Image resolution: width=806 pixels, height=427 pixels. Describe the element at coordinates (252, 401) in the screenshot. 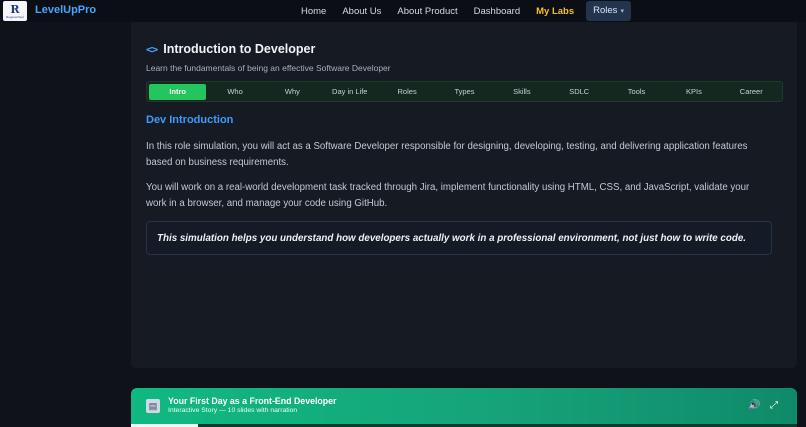

I see `story-title: Your First Day as a Front-End Developer` at that location.